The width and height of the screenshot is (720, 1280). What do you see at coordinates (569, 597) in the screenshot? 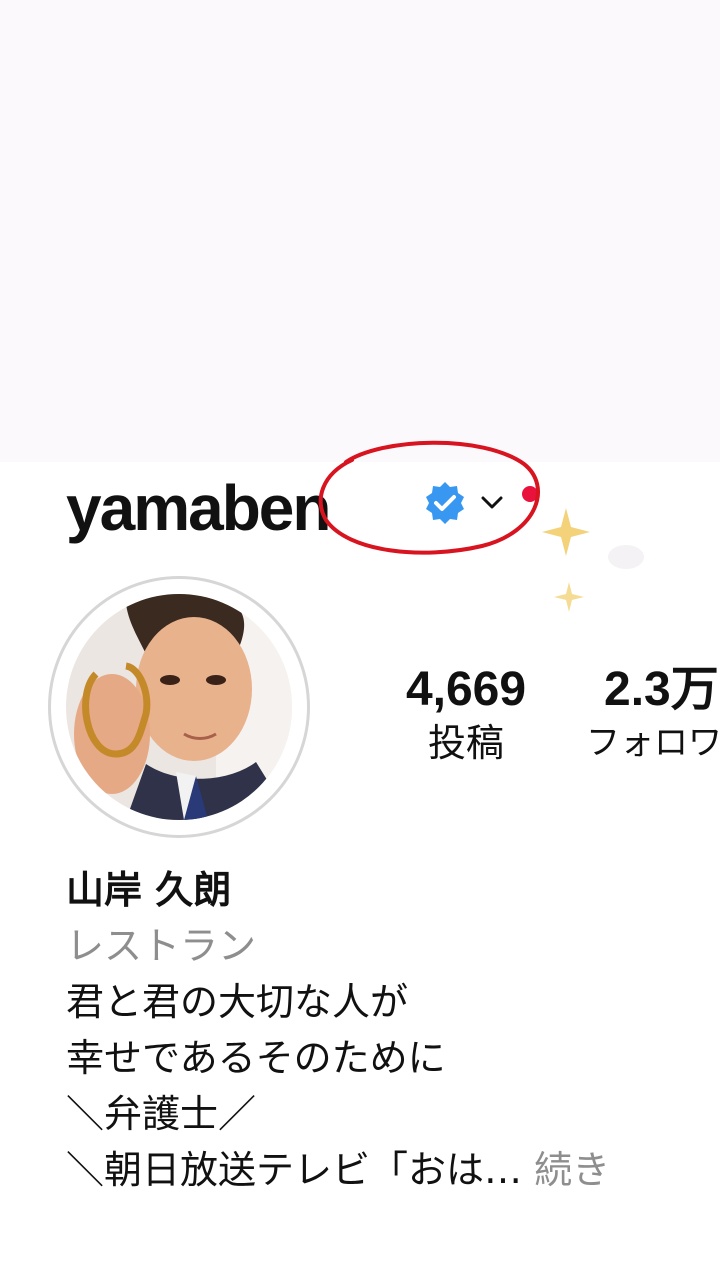
I see `sparkle-small-icon` at bounding box center [569, 597].